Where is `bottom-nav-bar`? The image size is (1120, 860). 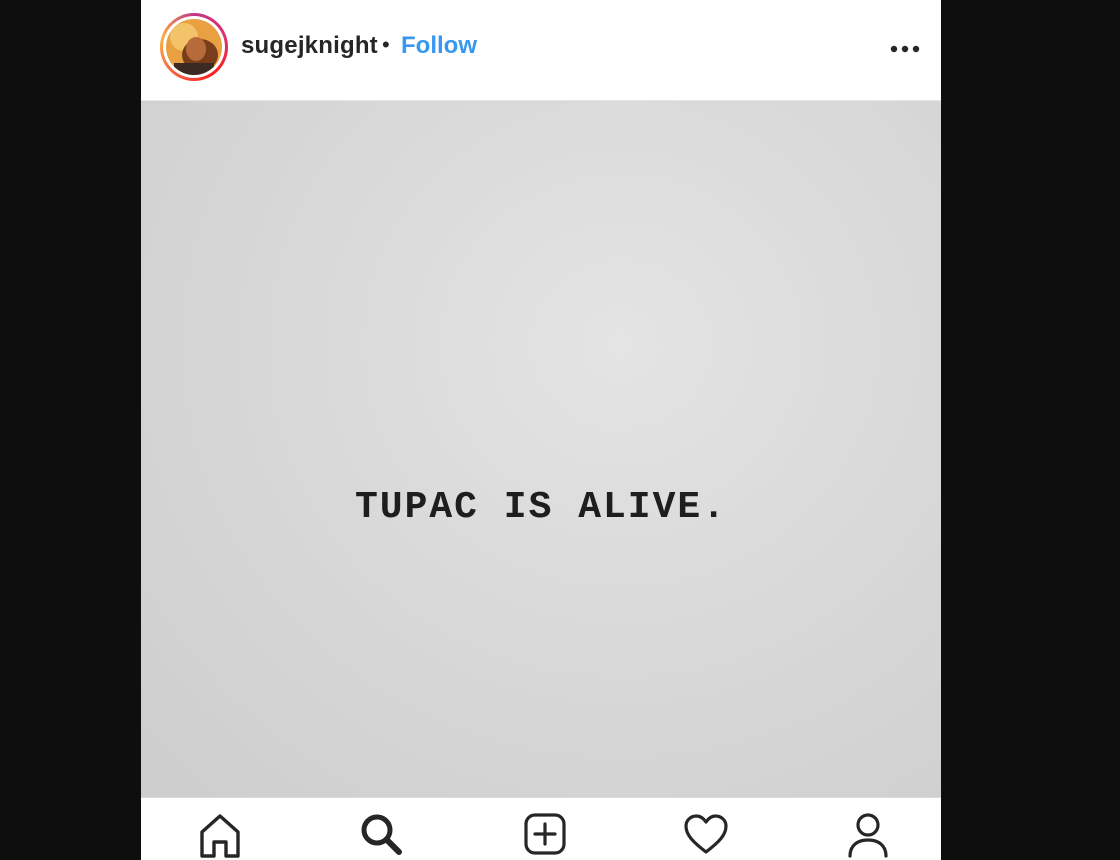 bottom-nav-bar is located at coordinates (541, 828).